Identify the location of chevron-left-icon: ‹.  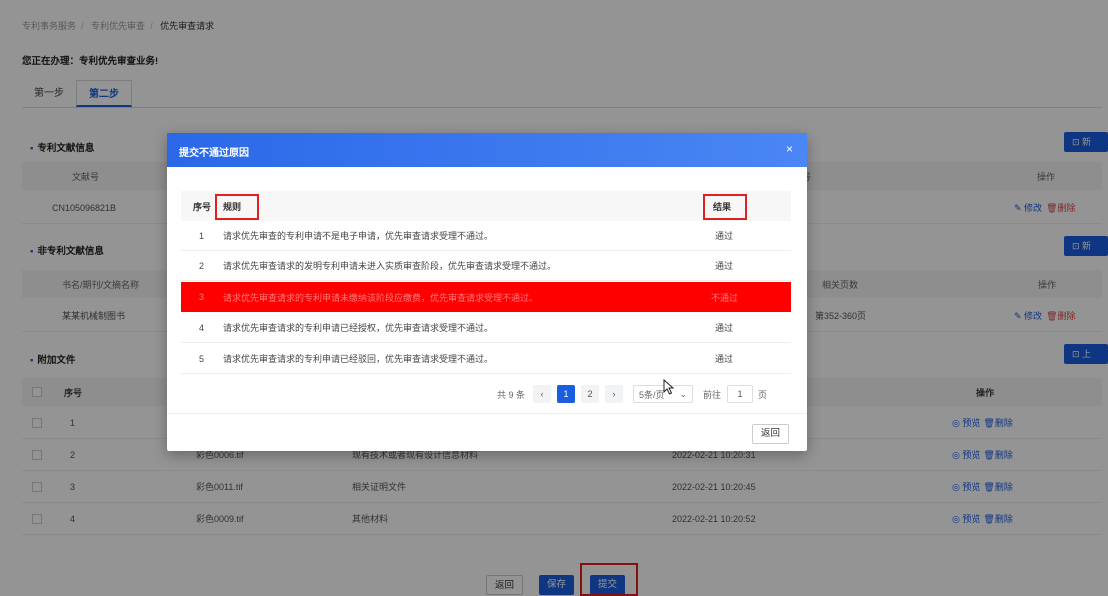
(542, 394).